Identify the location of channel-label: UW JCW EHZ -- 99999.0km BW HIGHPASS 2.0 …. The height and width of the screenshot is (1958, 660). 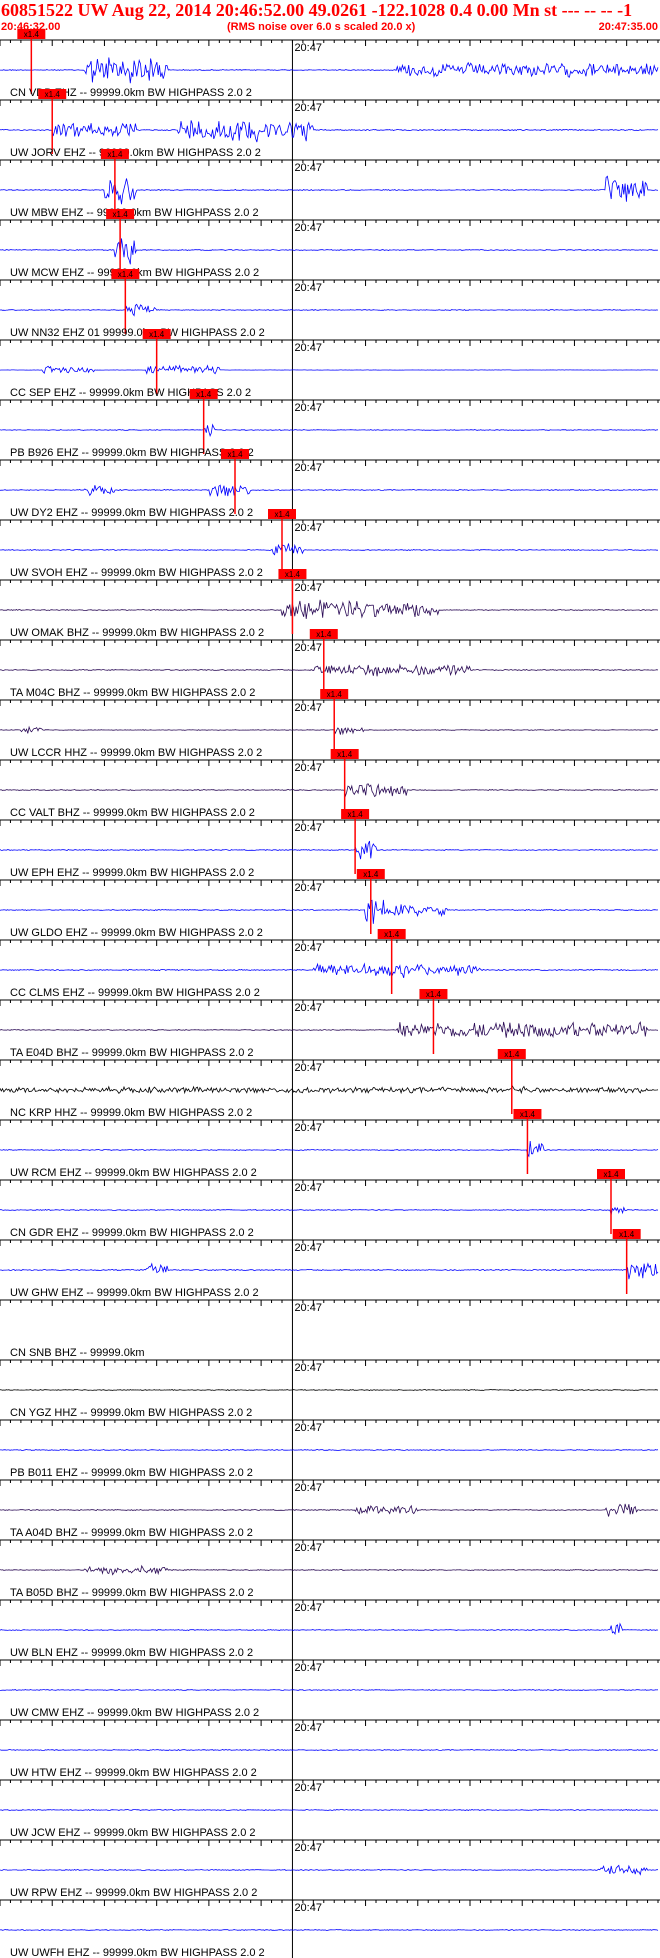
(133, 1833).